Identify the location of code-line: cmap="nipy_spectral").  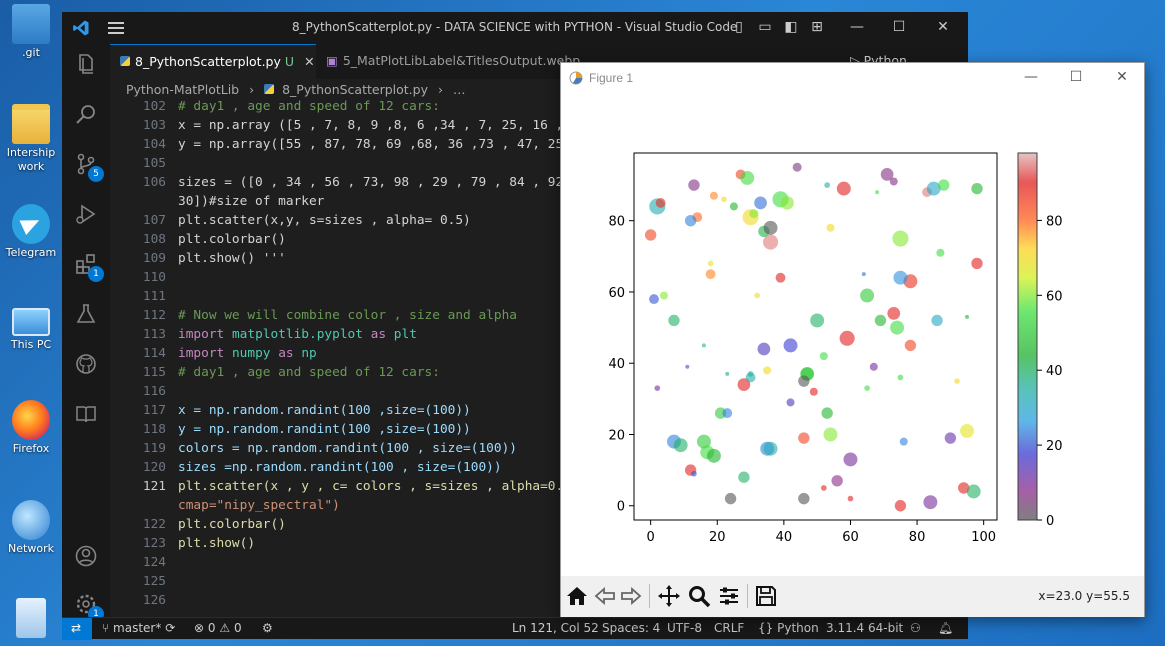
(259, 505).